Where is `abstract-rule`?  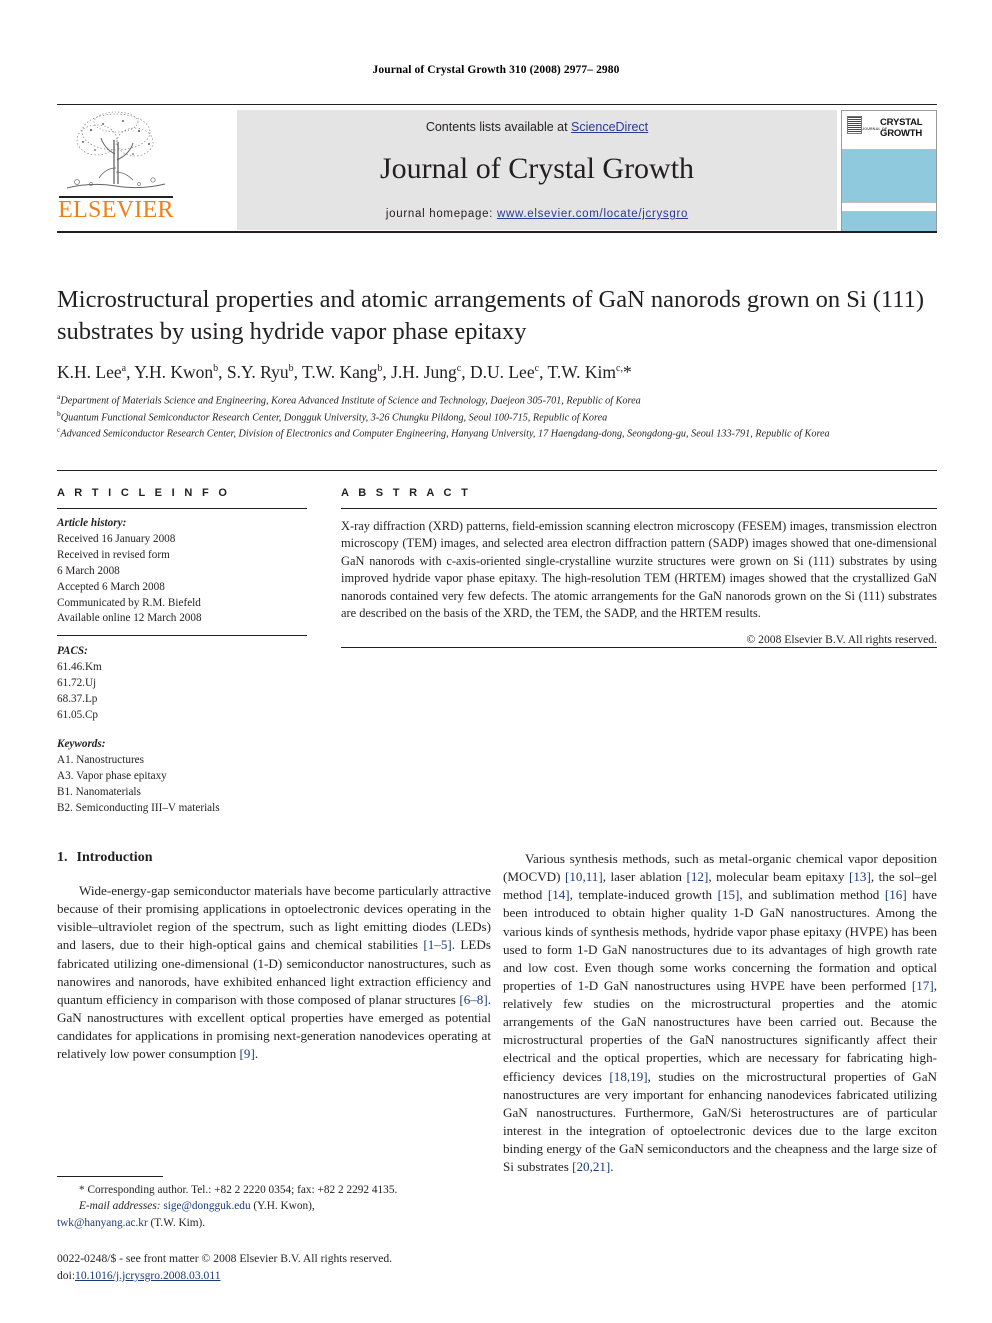 abstract-rule is located at coordinates (639, 508).